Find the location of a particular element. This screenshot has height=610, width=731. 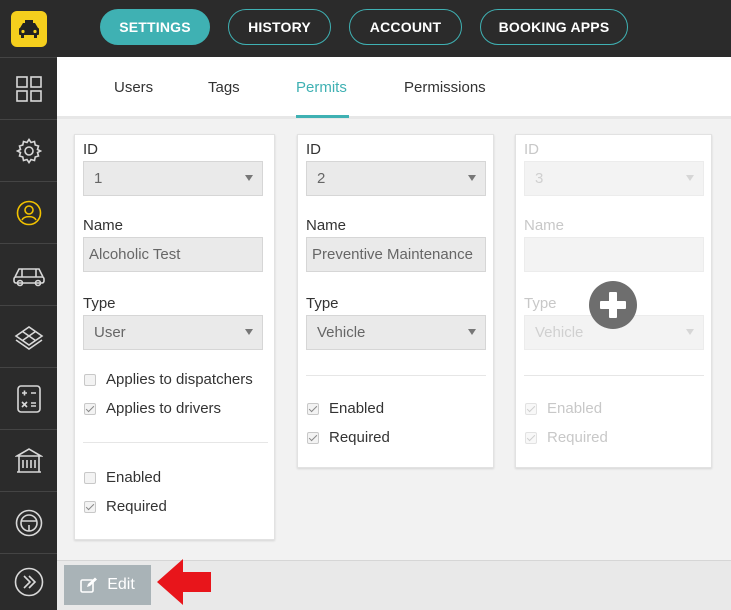

taxi-logo is located at coordinates (28, 28).